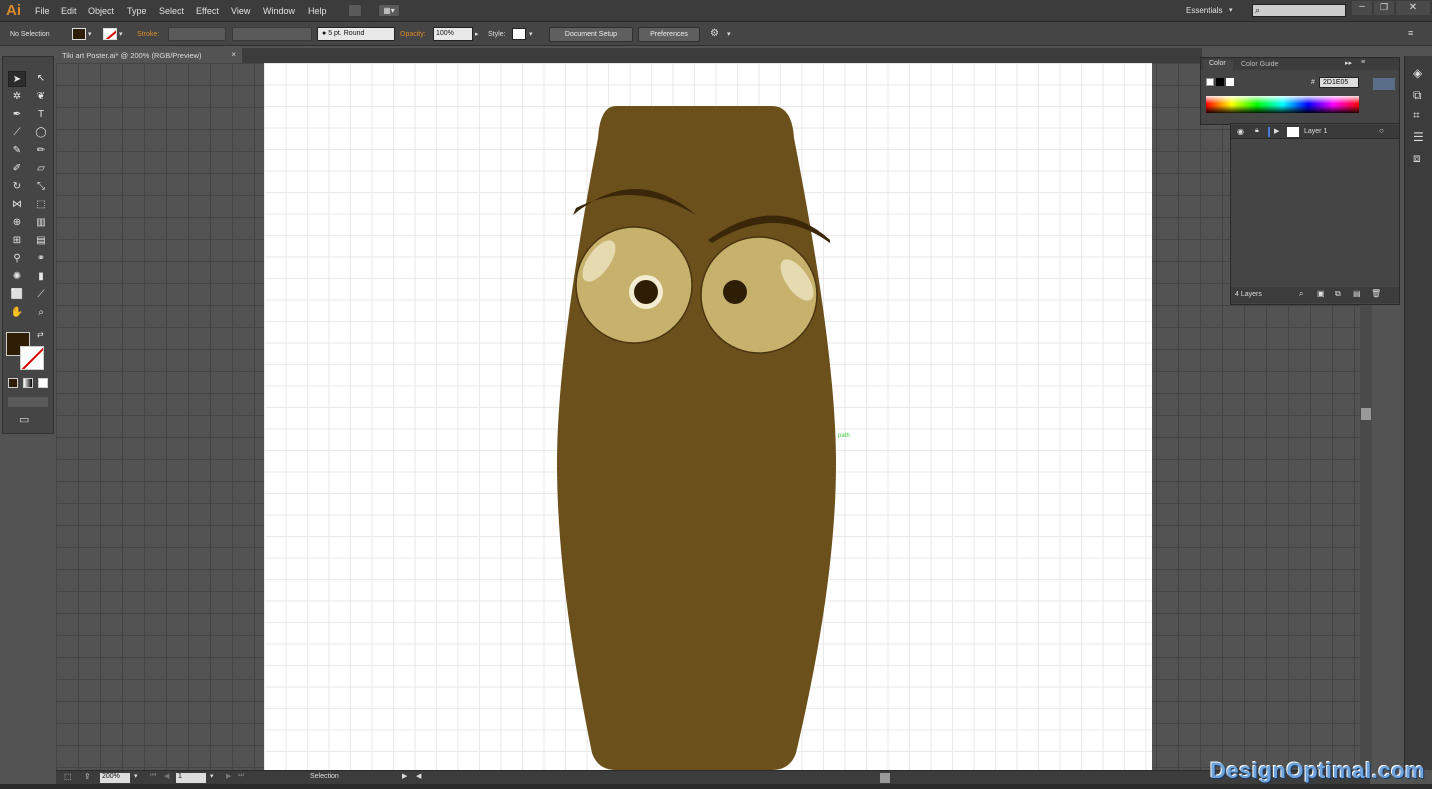 The width and height of the screenshot is (1432, 789). I want to click on drawing-modes-icon, so click(28, 402).